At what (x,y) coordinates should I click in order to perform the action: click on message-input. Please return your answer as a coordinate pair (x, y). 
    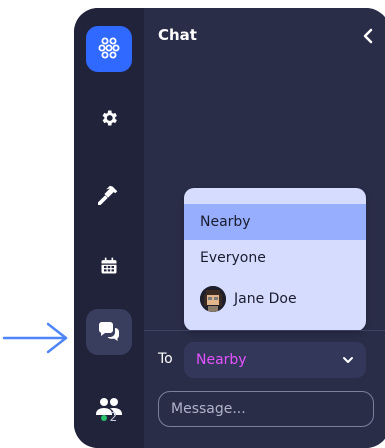
    Looking at the image, I should click on (266, 409).